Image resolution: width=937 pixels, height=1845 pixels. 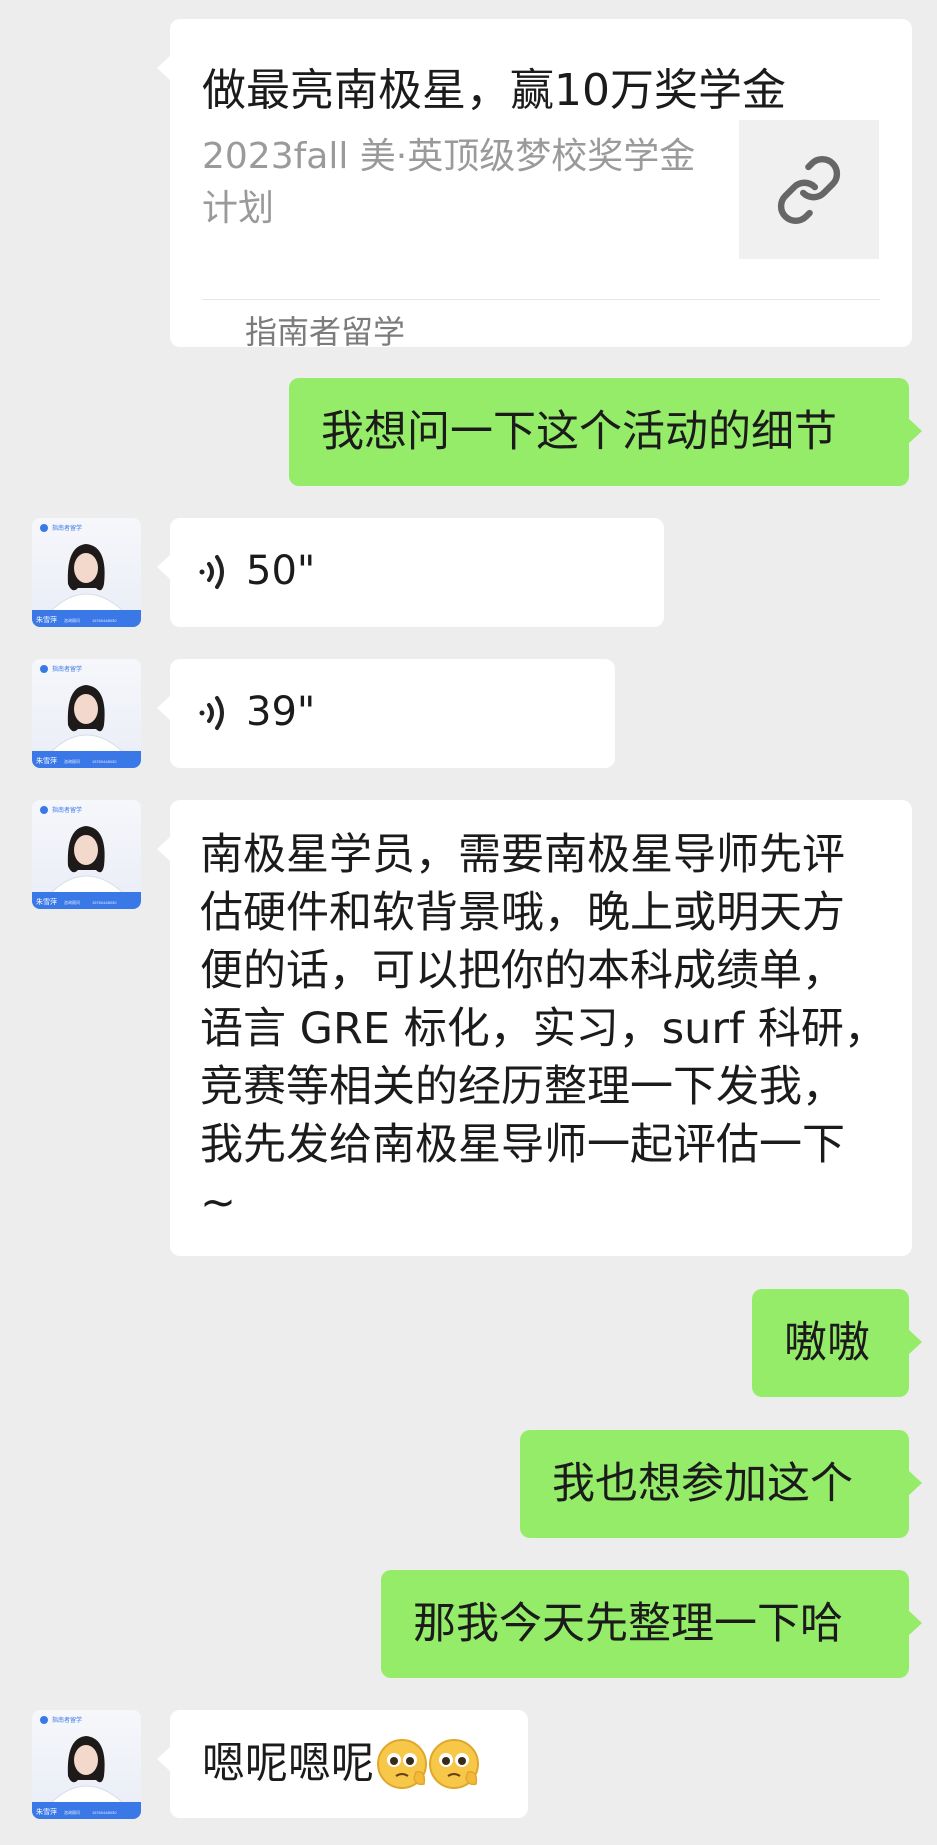 What do you see at coordinates (579, 432) in the screenshot?
I see `message-text: 我想问一下这个活动的细节` at bounding box center [579, 432].